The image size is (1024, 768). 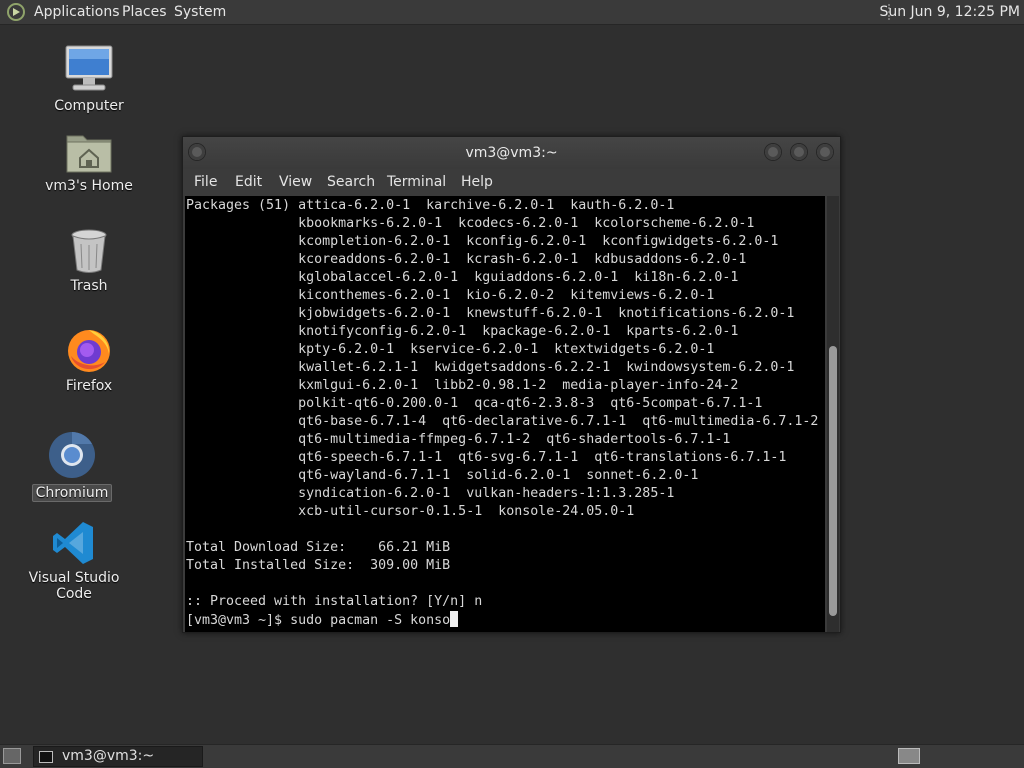 I want to click on menu-view: View, so click(x=295, y=182).